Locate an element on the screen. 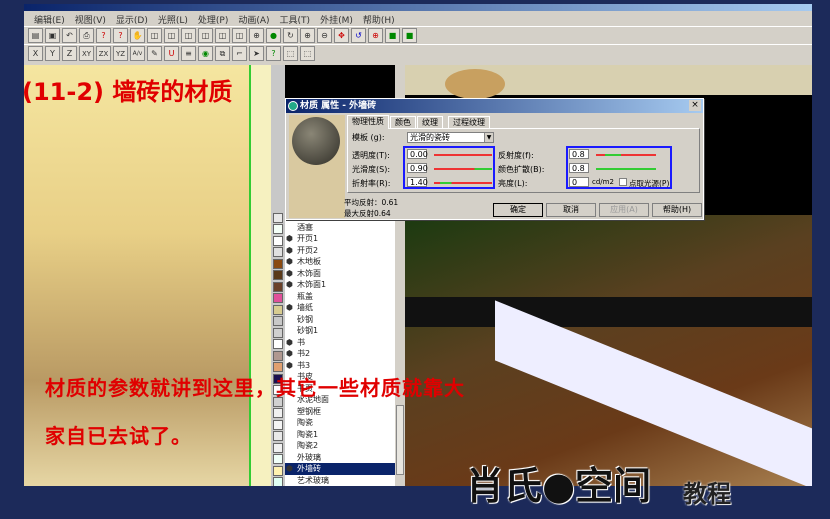 The height and width of the screenshot is (519, 830). material-list-item: 砂钢 is located at coordinates (340, 320).